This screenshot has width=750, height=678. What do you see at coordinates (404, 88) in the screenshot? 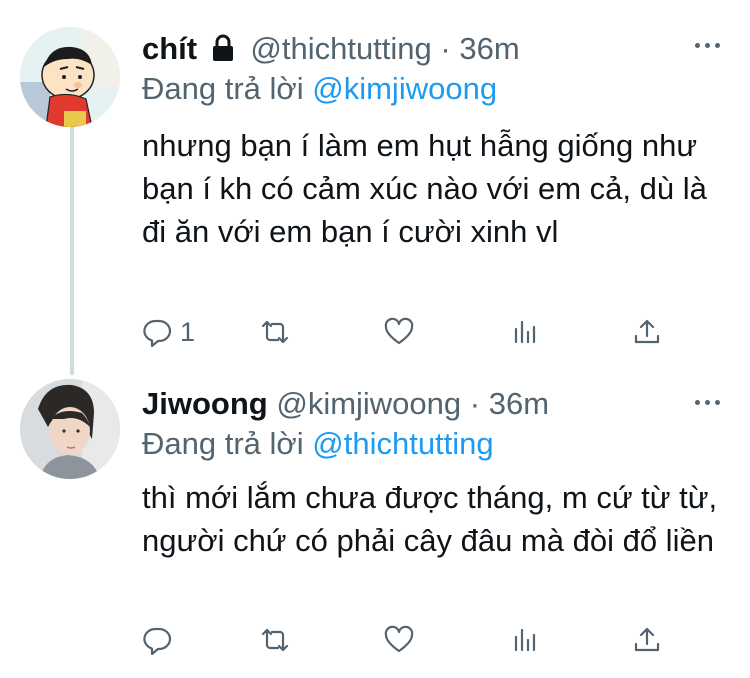
I see `replying-mention: @kimjiwoong` at bounding box center [404, 88].